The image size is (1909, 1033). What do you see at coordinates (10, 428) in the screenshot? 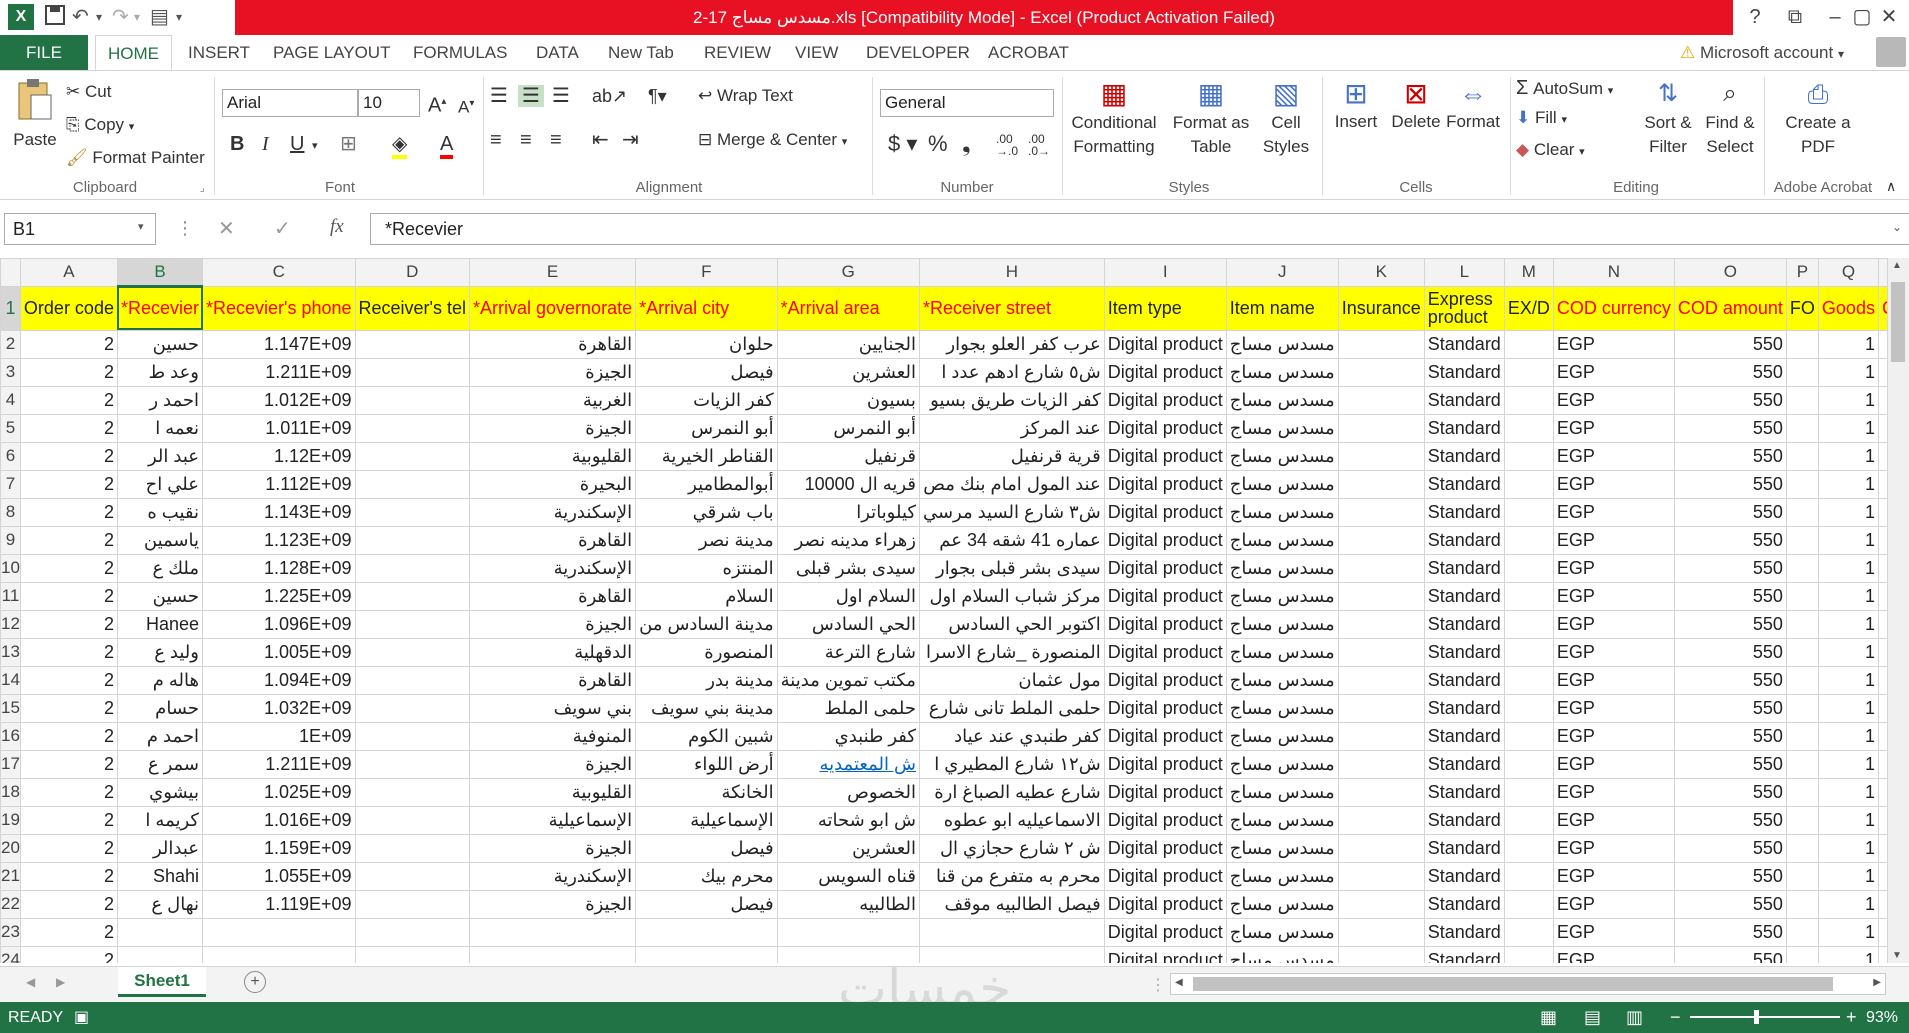
I see `row-header: 5` at bounding box center [10, 428].